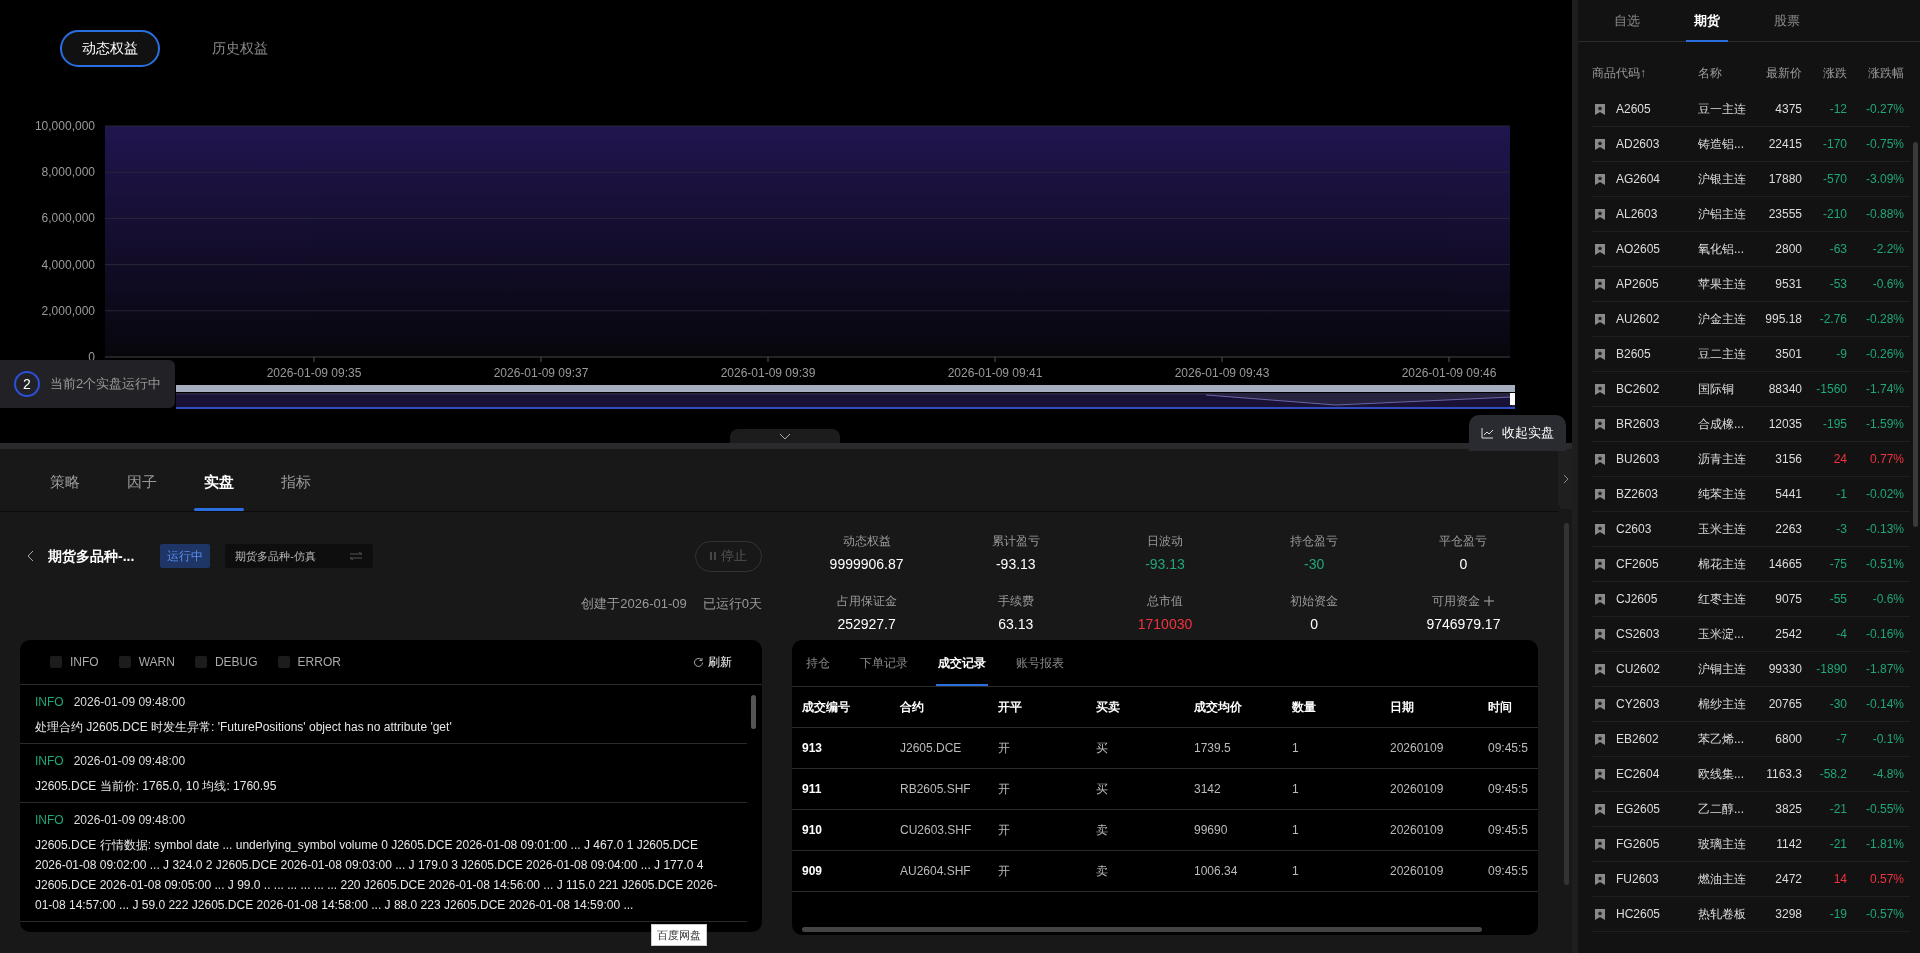  Describe the element at coordinates (1016, 624) in the screenshot. I see `metric-value: 63.13` at that location.